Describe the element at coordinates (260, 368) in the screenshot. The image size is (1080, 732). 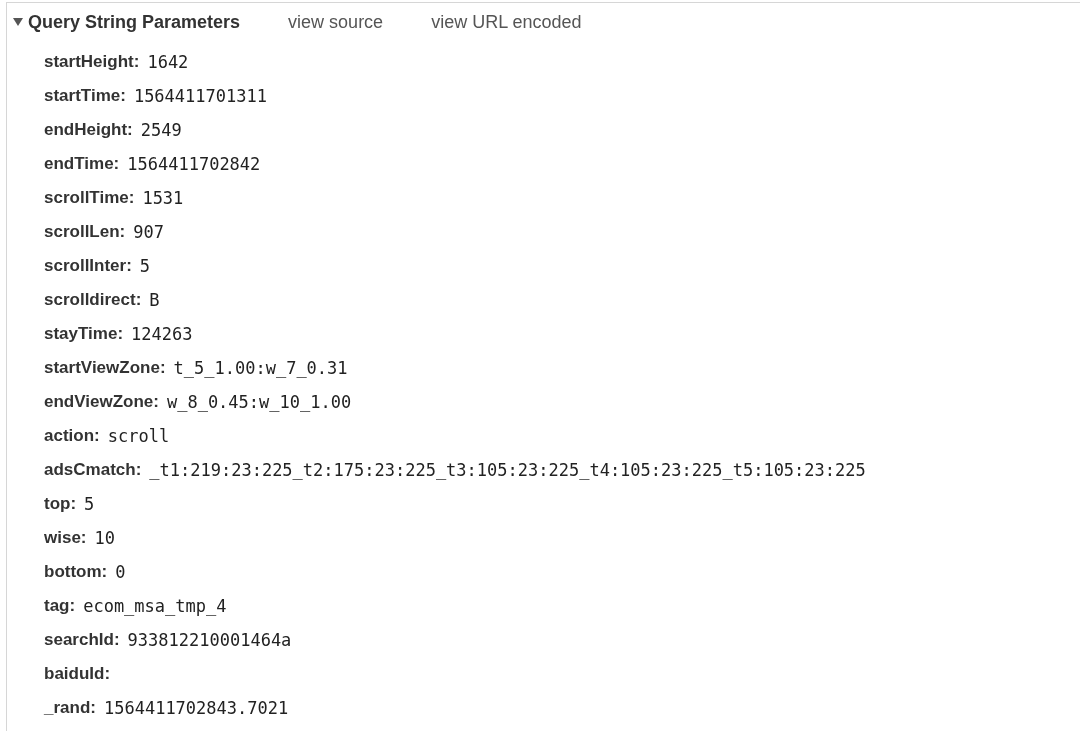
I see `param-value: t_5_1.00:w_7_0.31` at that location.